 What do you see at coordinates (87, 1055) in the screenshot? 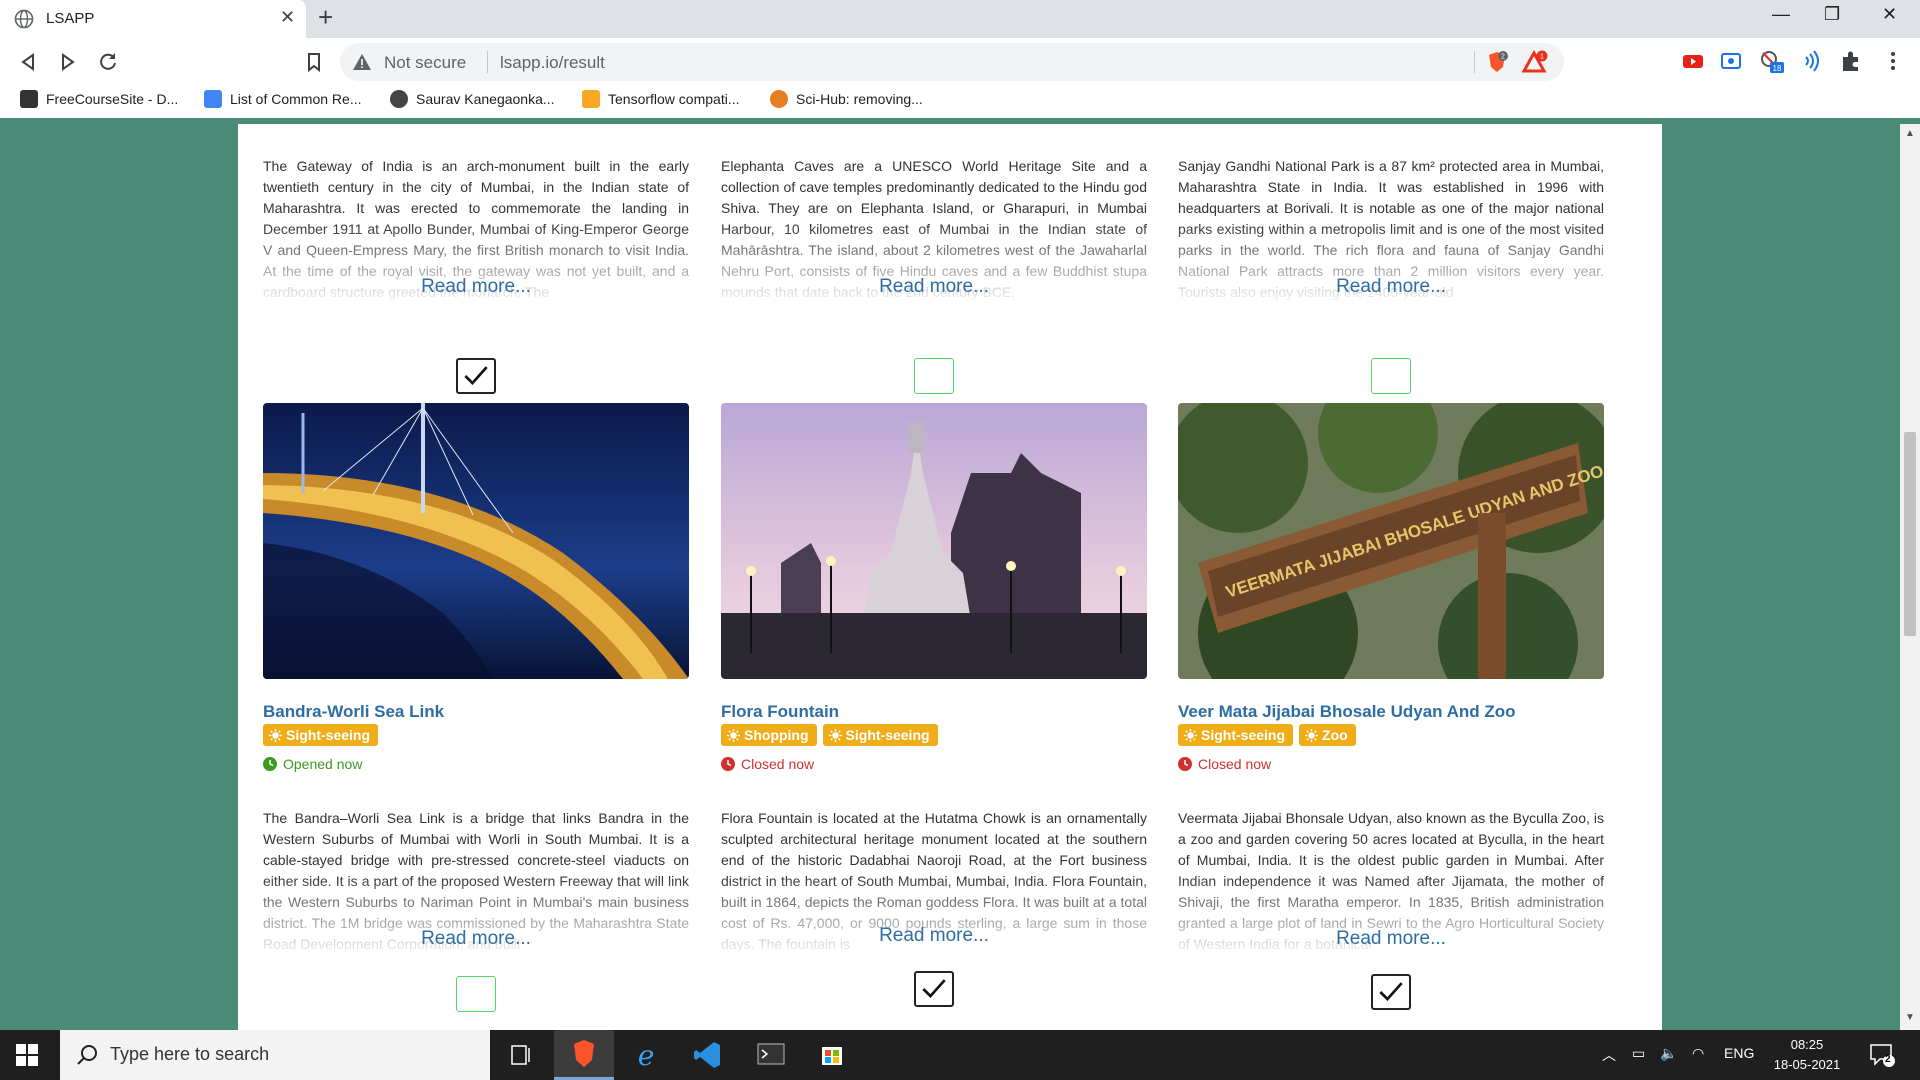
I see `search-icon` at bounding box center [87, 1055].